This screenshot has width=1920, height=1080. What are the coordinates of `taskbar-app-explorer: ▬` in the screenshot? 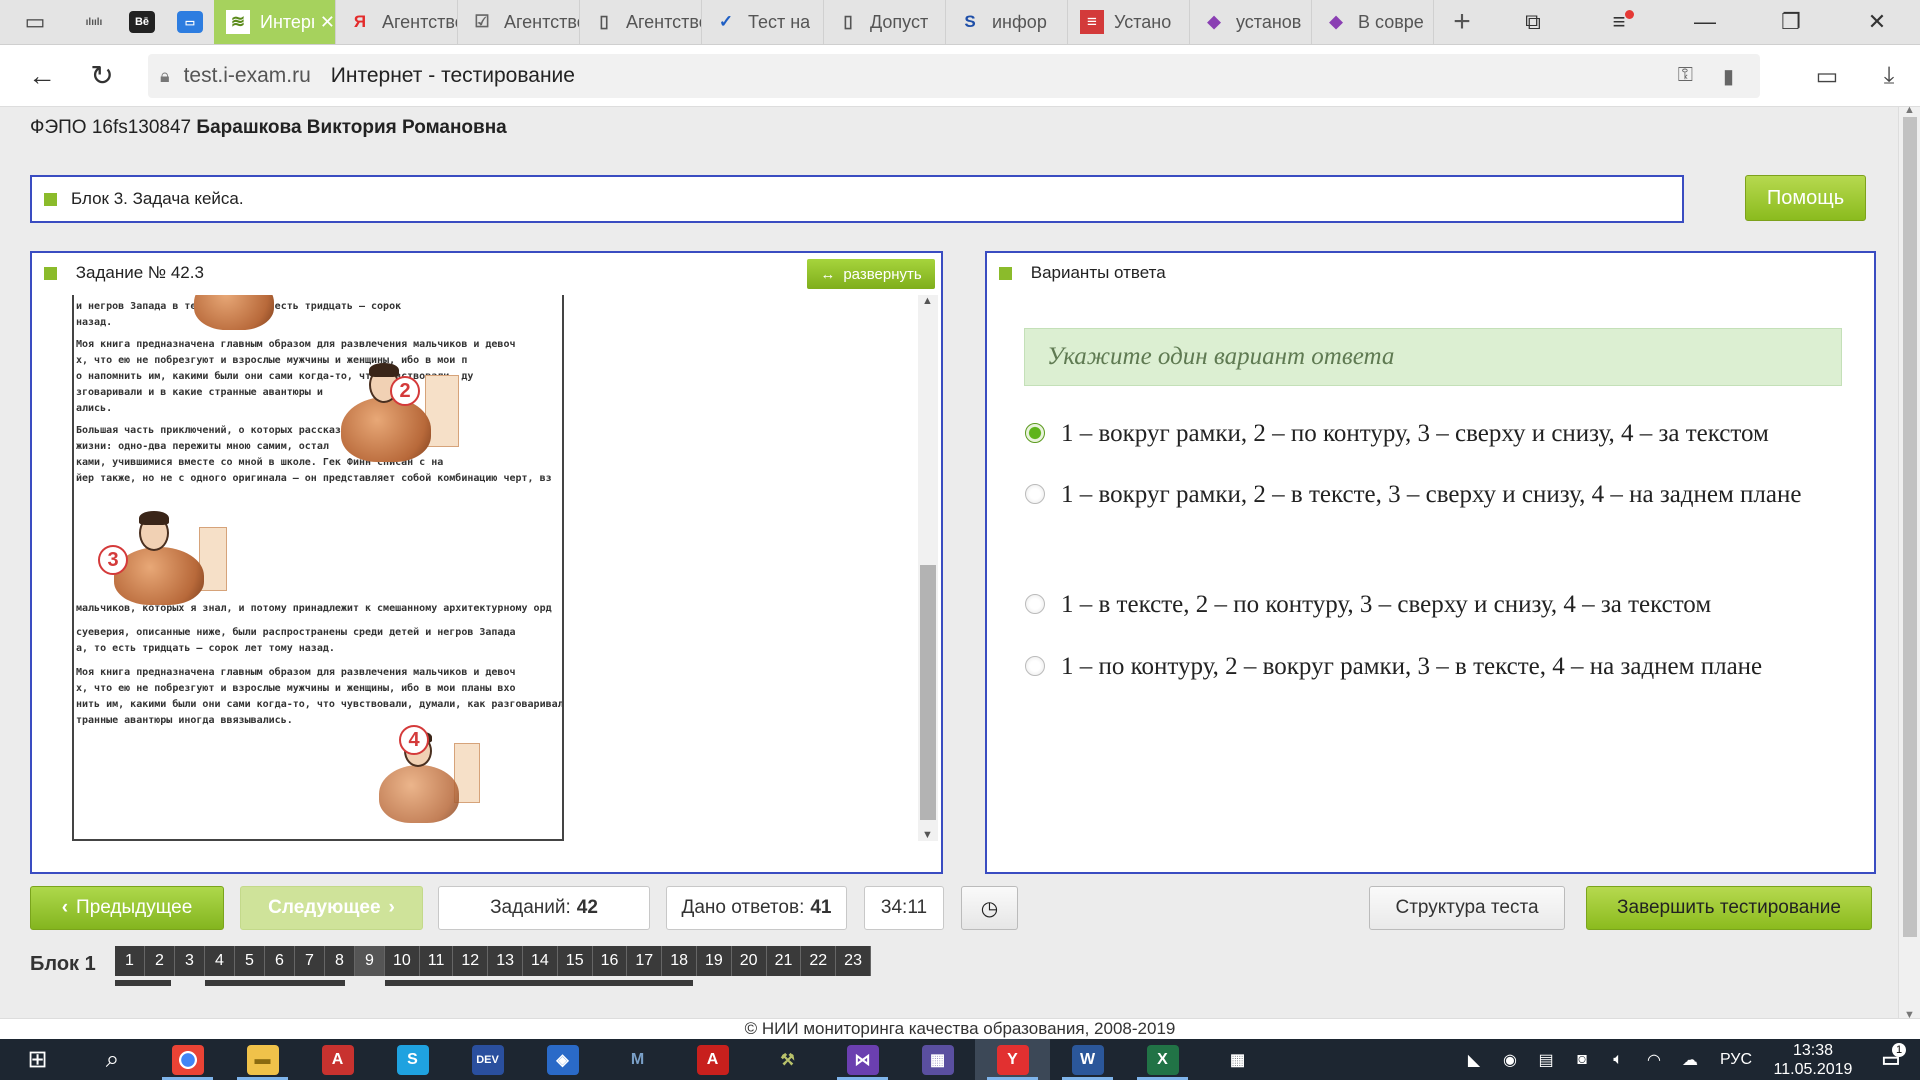 It's located at (262, 1059).